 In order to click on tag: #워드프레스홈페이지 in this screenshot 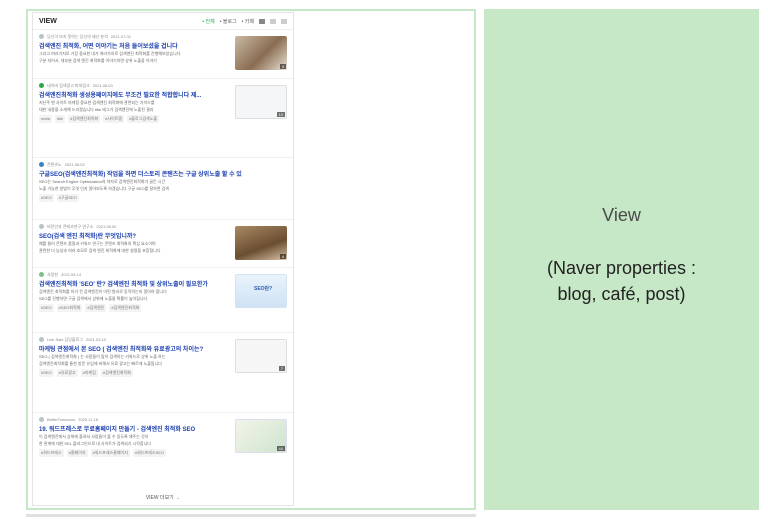, I will do `click(110, 453)`.